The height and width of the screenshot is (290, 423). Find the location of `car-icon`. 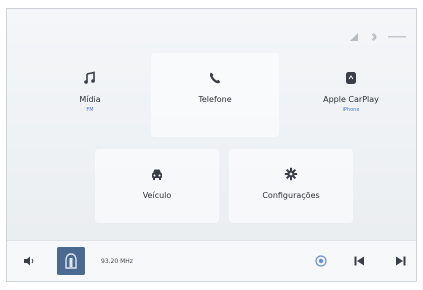

car-icon is located at coordinates (157, 174).